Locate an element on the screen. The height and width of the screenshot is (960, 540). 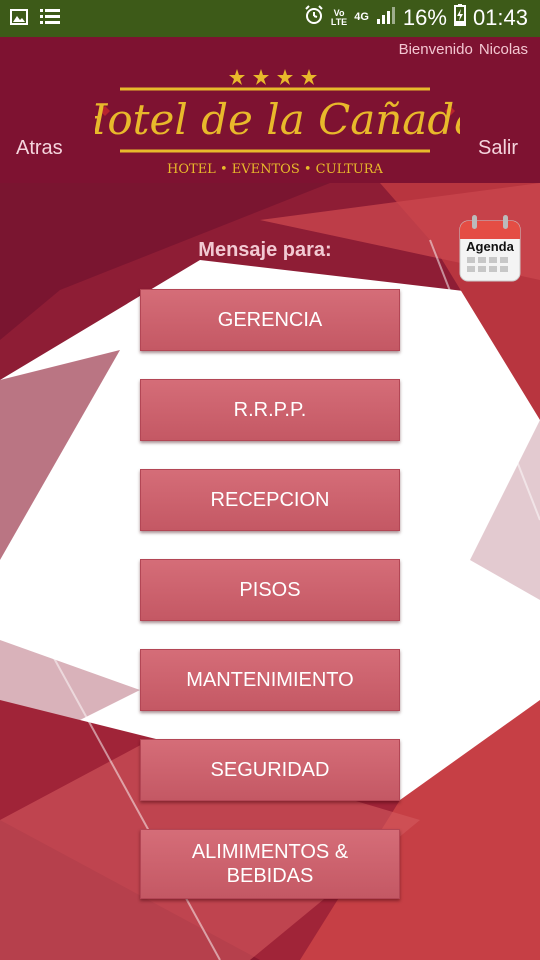
rrpp-button: R.R.P.P. is located at coordinates (270, 410).